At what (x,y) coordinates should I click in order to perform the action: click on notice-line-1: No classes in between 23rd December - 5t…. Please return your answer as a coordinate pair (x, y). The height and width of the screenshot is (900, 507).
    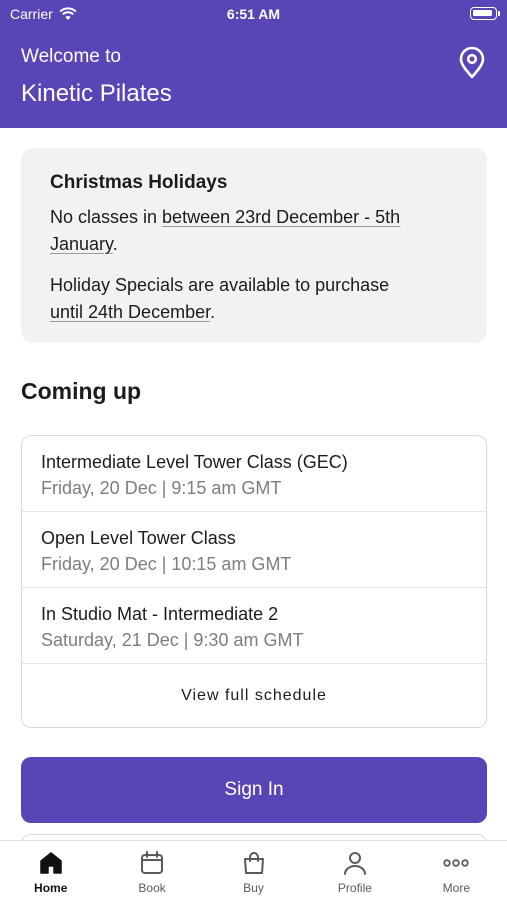
    Looking at the image, I should click on (254, 231).